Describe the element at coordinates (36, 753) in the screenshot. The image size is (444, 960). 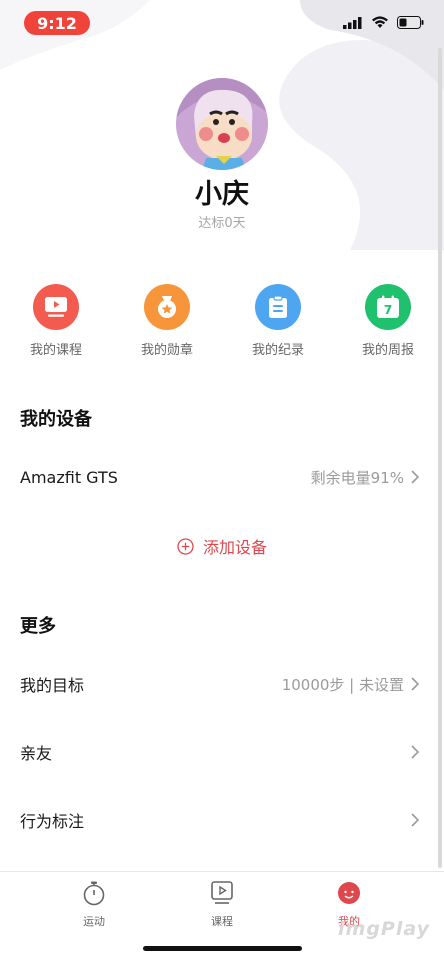
I see `more-item-label: 亲友` at that location.